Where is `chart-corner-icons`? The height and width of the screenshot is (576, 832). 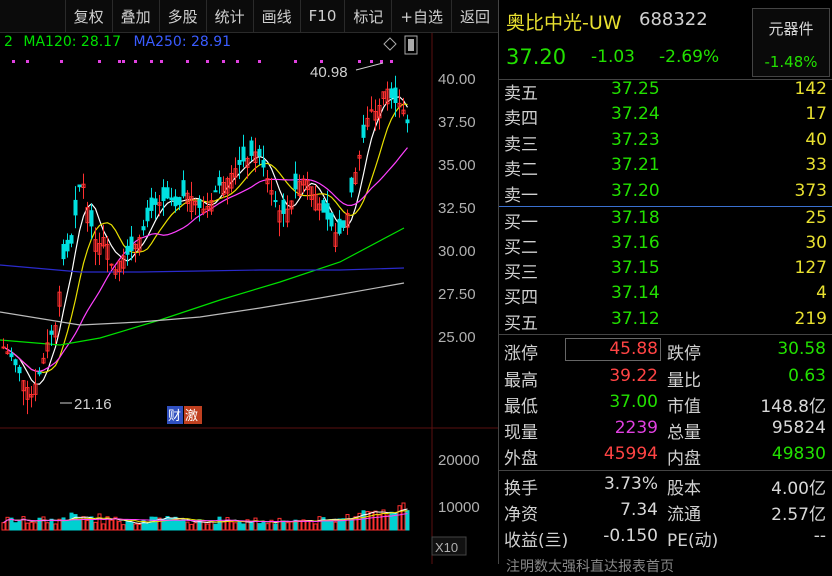
chart-corner-icons is located at coordinates (400, 45).